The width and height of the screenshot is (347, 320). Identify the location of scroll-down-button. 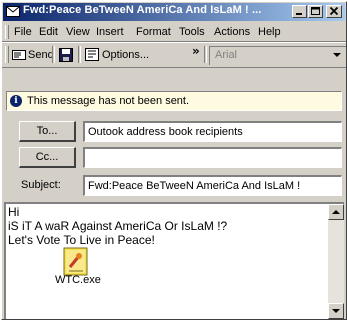
(336, 311).